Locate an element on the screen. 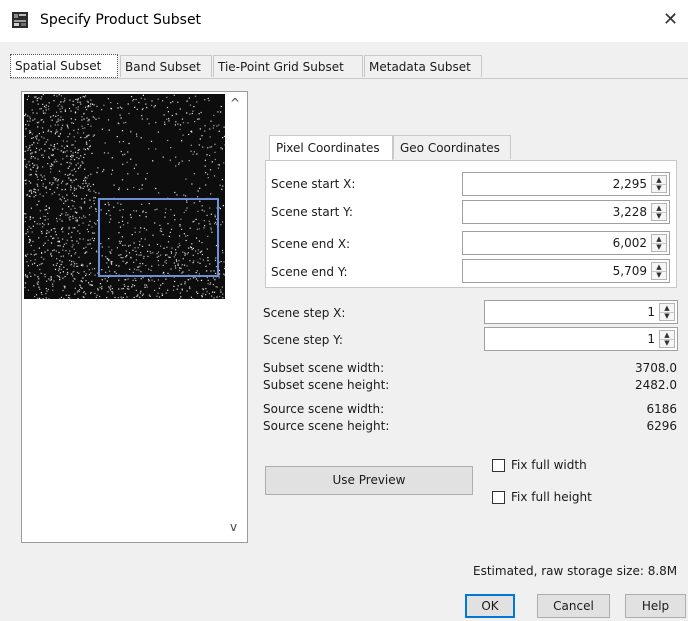 This screenshot has height=621, width=688. tab-band-subset: Band Subset is located at coordinates (166, 66).